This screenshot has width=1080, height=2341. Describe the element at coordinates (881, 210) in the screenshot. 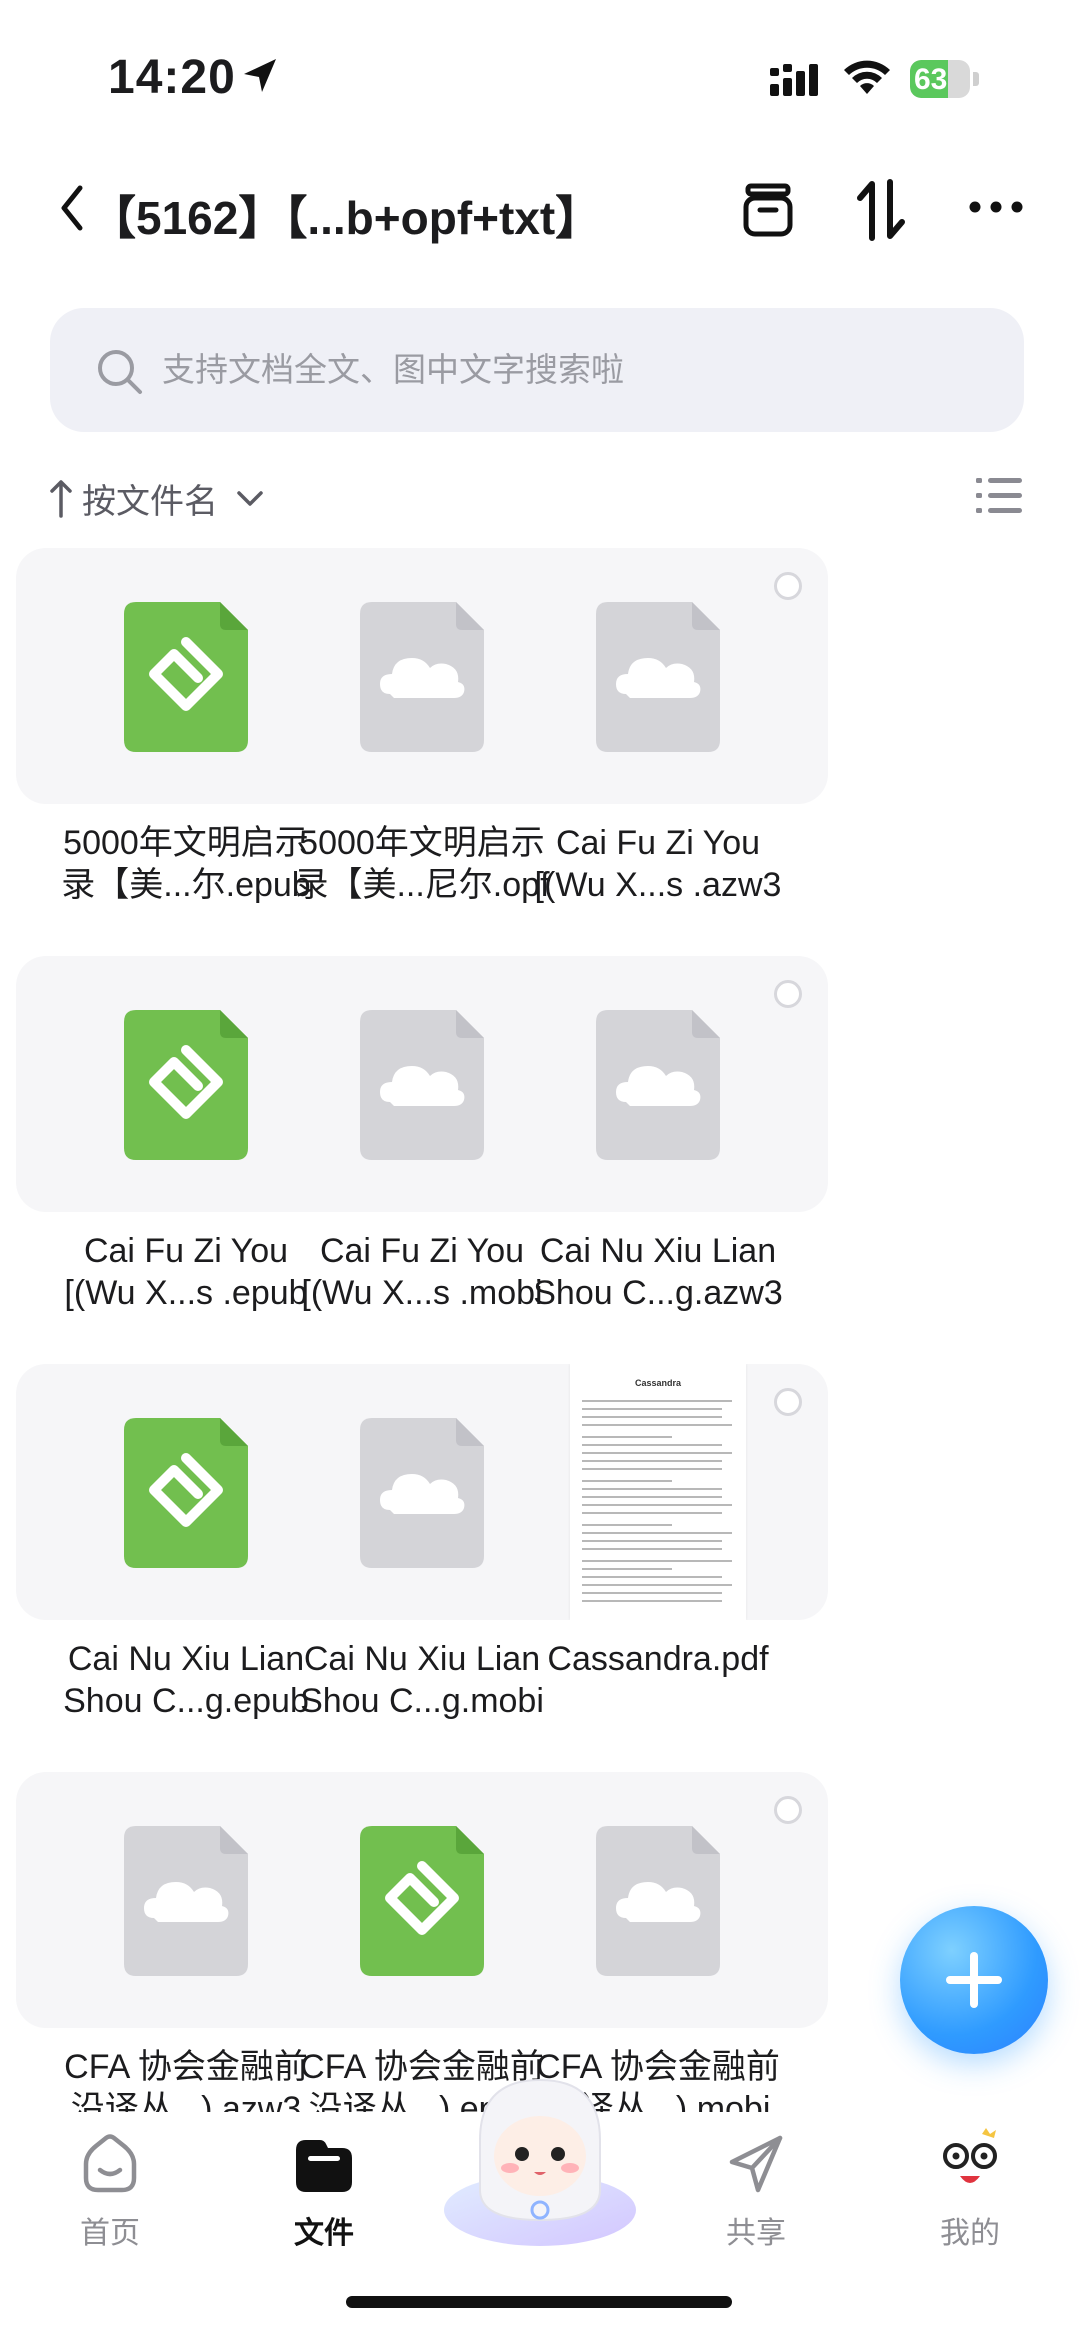

I see `sort-order-icon` at that location.